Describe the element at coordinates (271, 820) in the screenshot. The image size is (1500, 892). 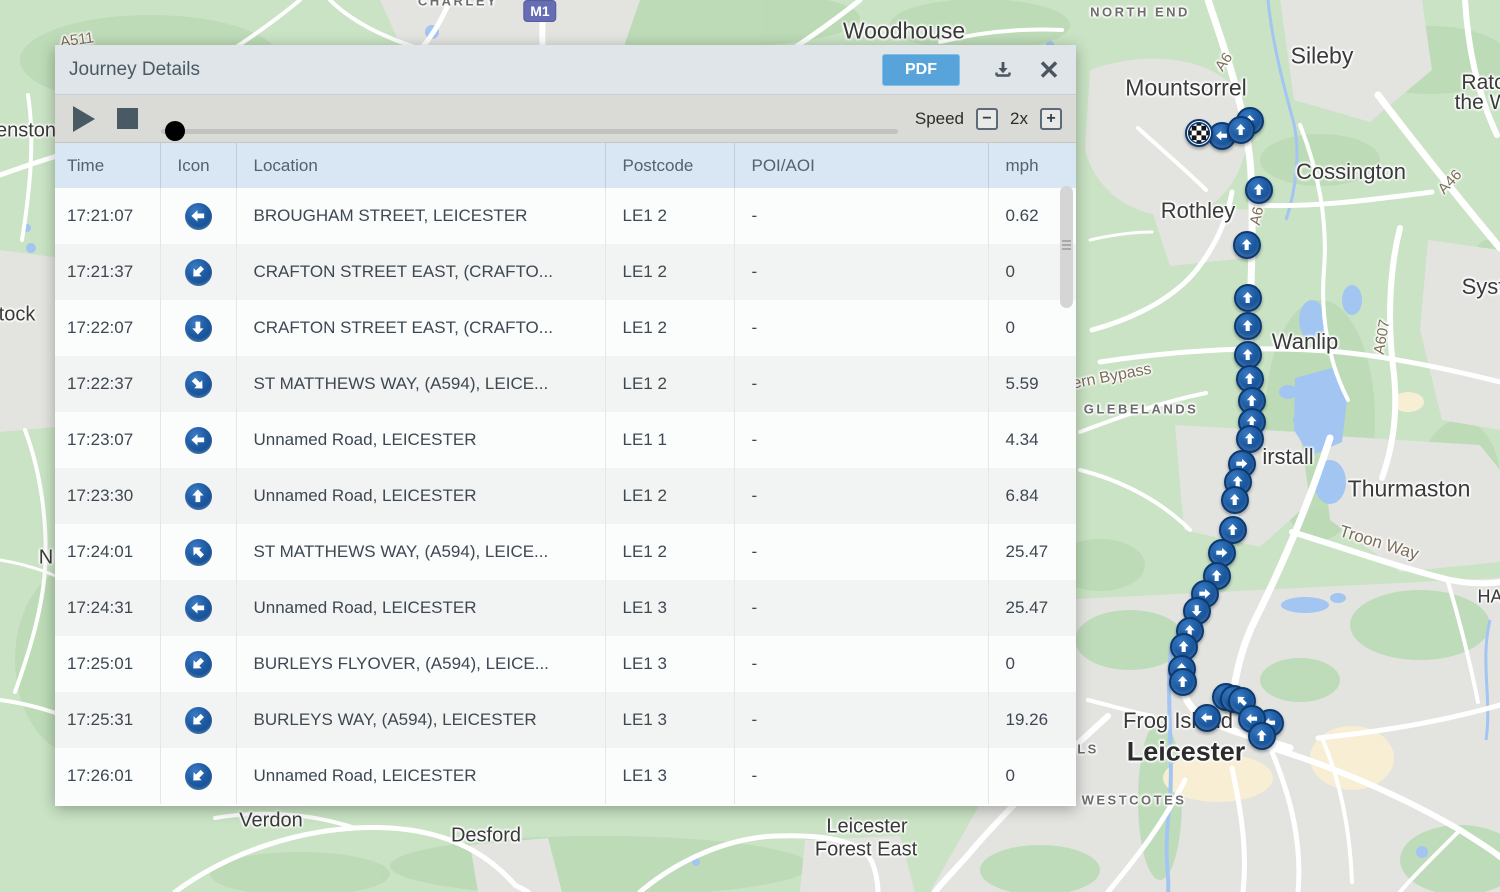
I see `map-label-verdon: Verdon` at that location.